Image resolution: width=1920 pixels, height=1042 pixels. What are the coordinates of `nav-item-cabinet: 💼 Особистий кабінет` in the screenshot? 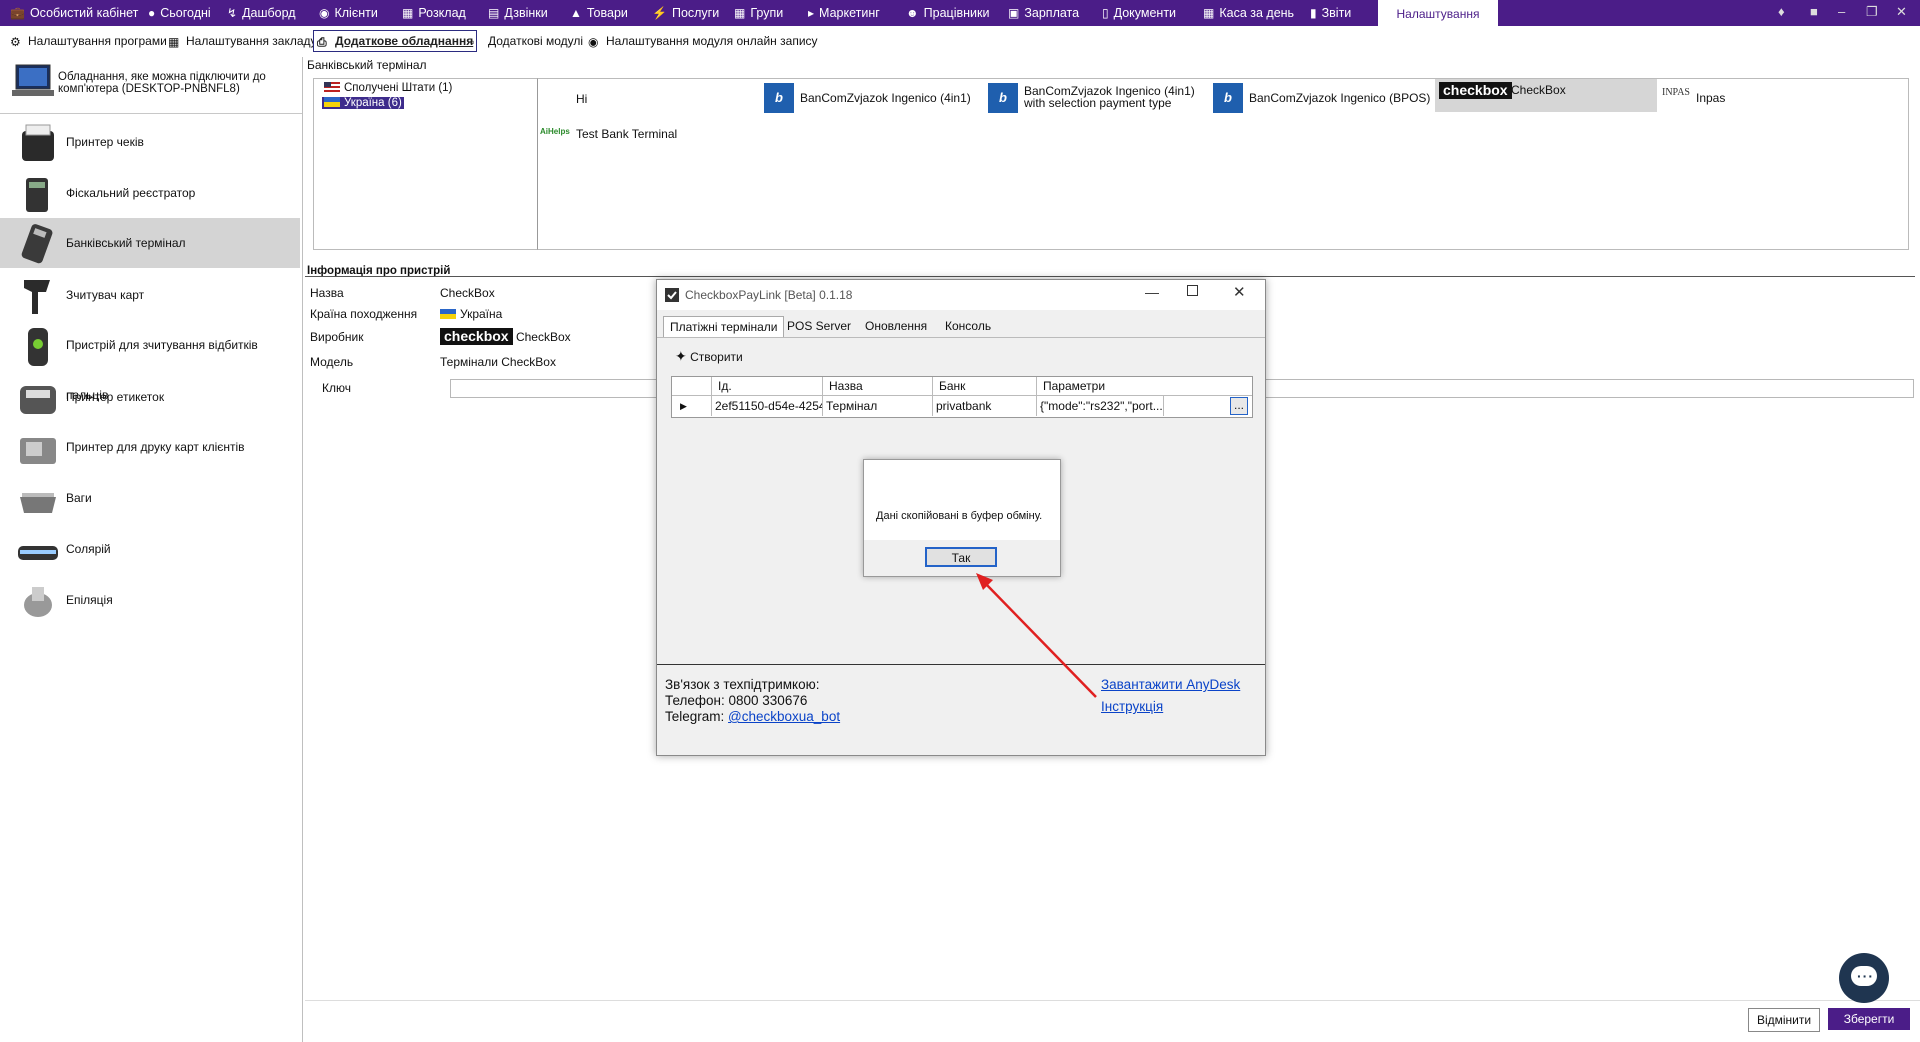 It's located at (74, 13).